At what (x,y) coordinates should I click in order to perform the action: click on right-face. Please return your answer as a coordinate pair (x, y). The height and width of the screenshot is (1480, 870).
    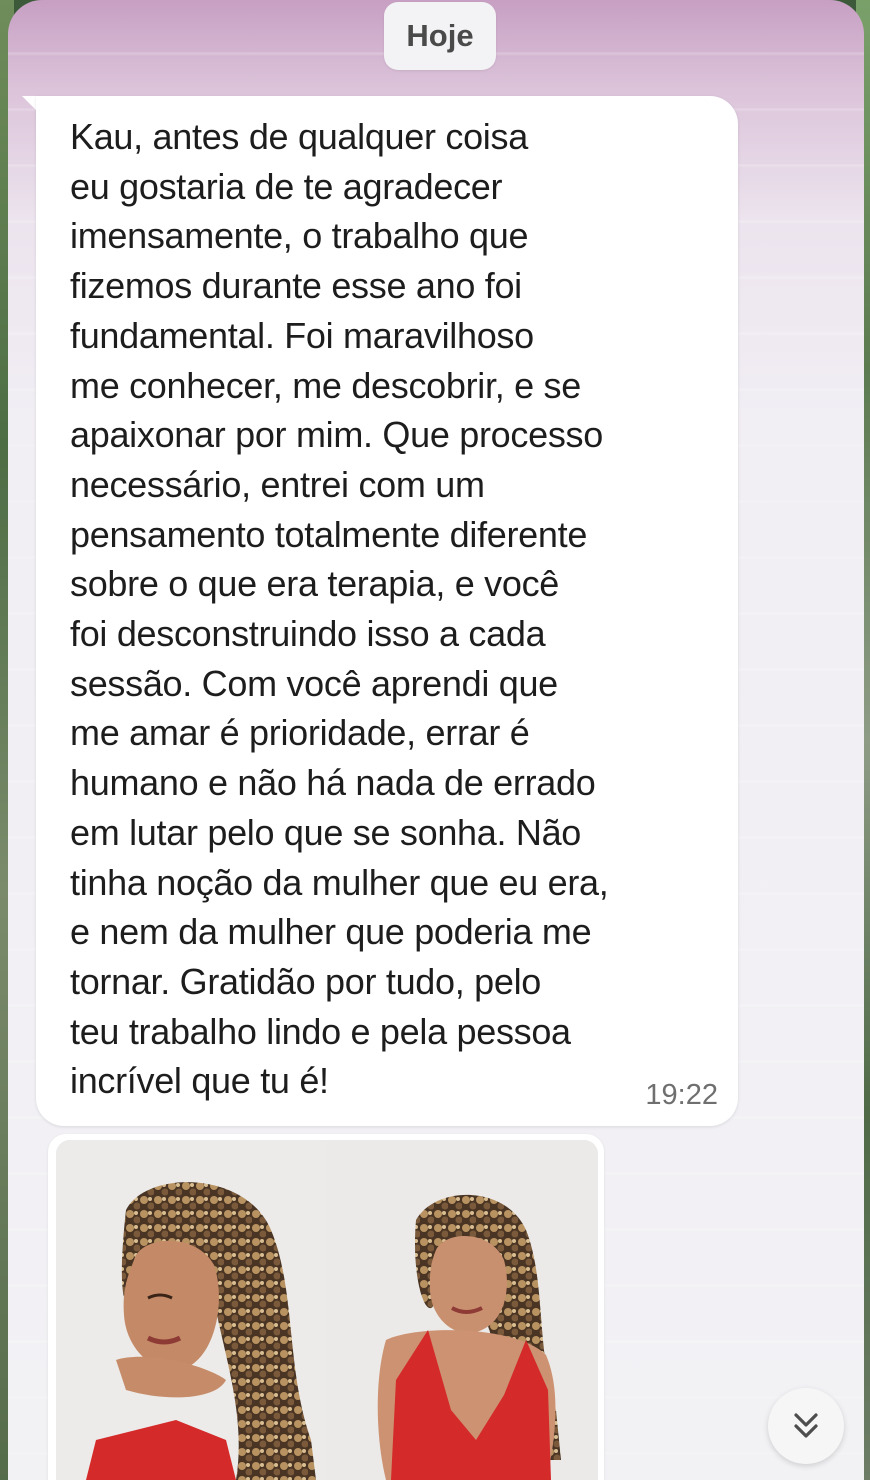
    Looking at the image, I should click on (468, 1284).